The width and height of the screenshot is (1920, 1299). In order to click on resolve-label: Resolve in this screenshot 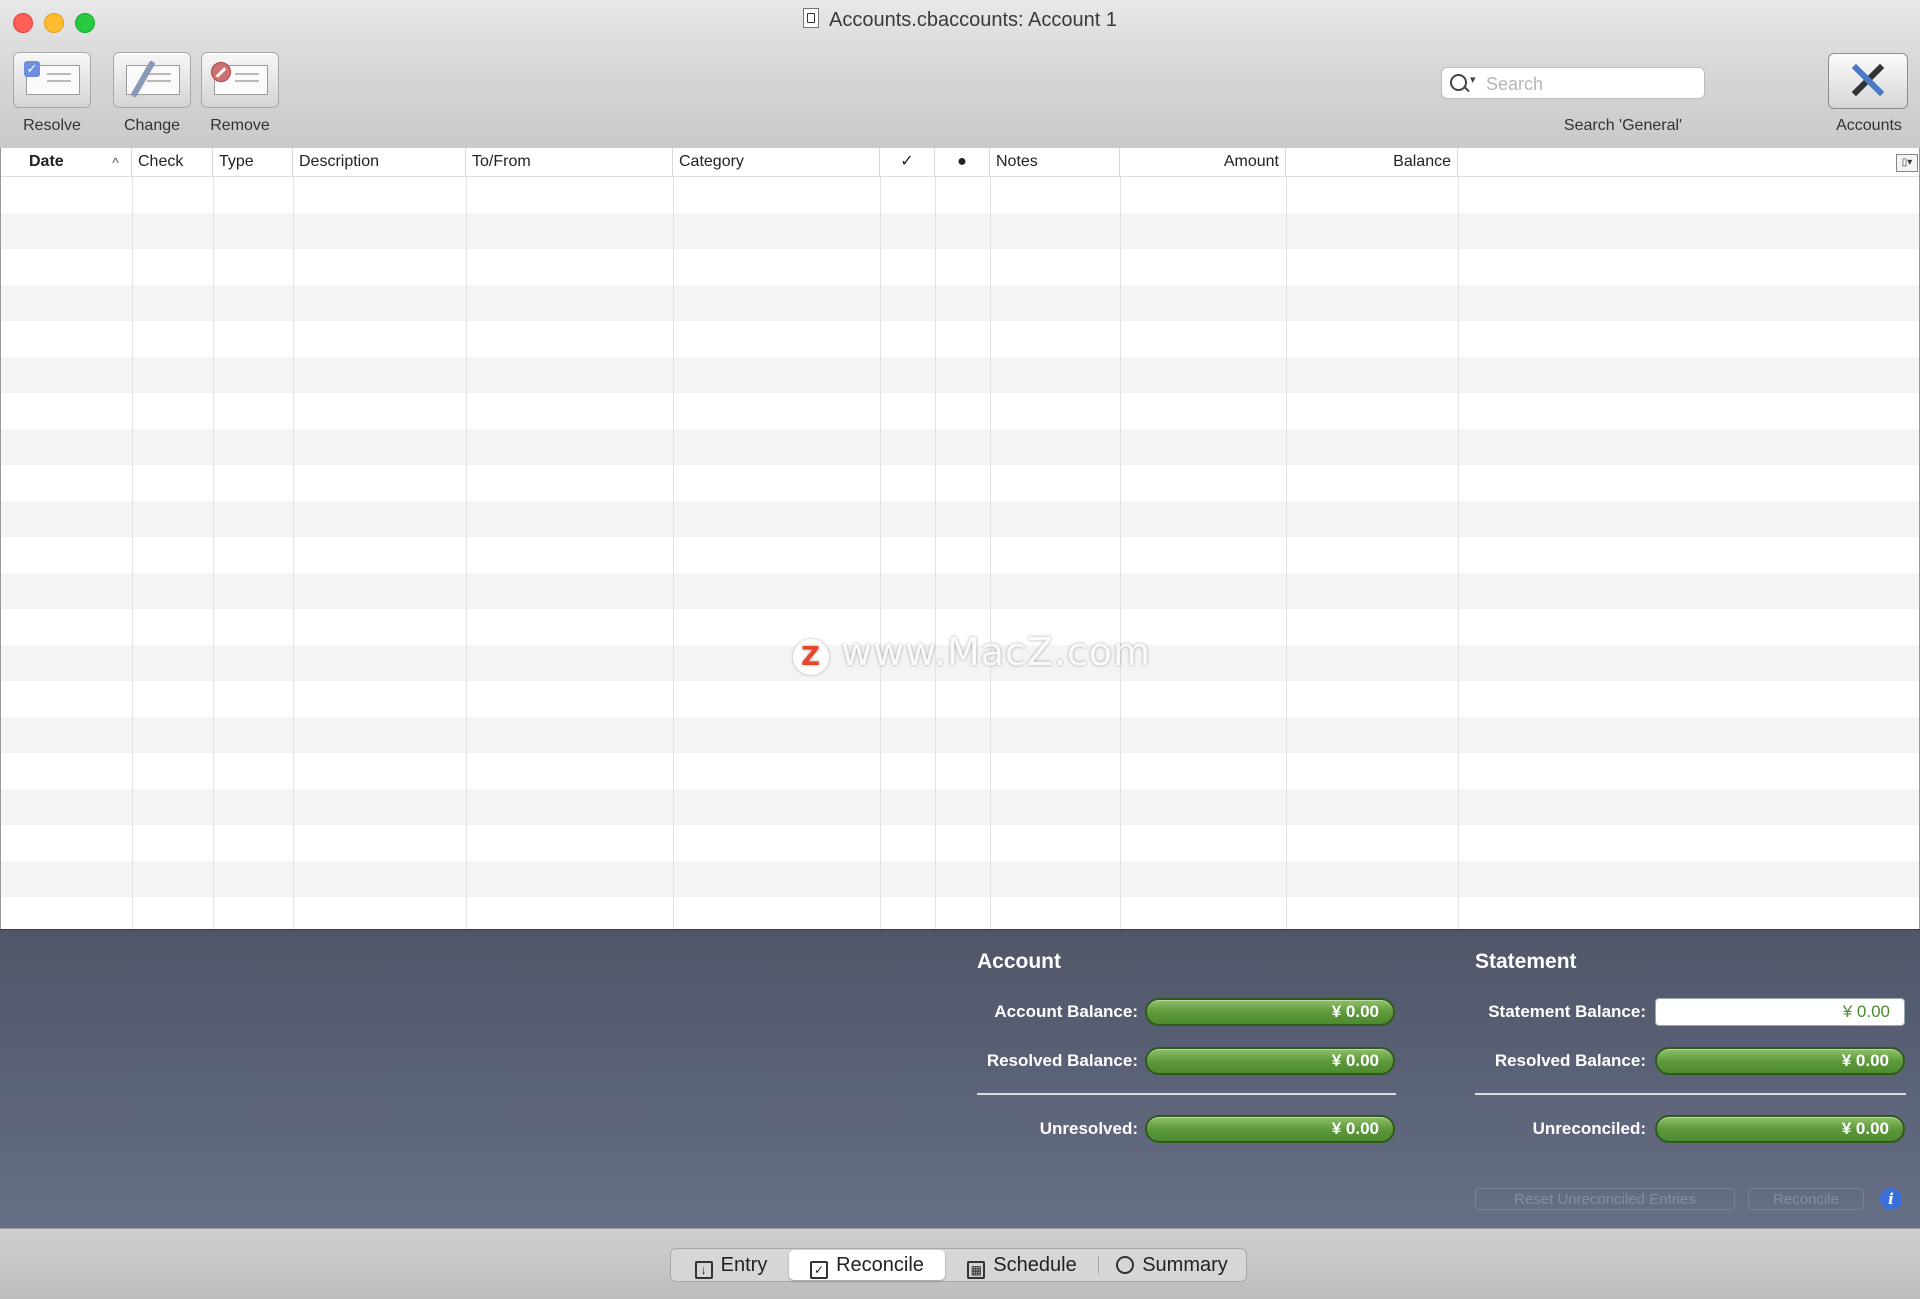, I will do `click(52, 125)`.